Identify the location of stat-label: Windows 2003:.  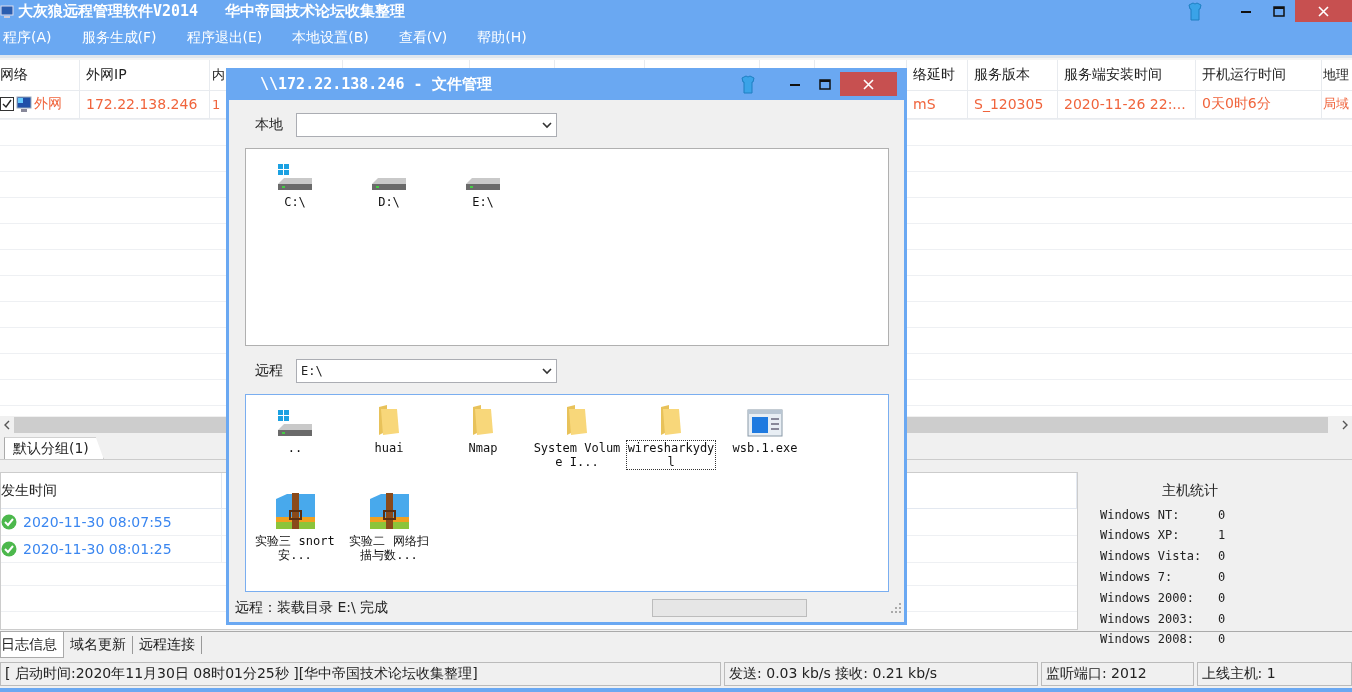
(1147, 618).